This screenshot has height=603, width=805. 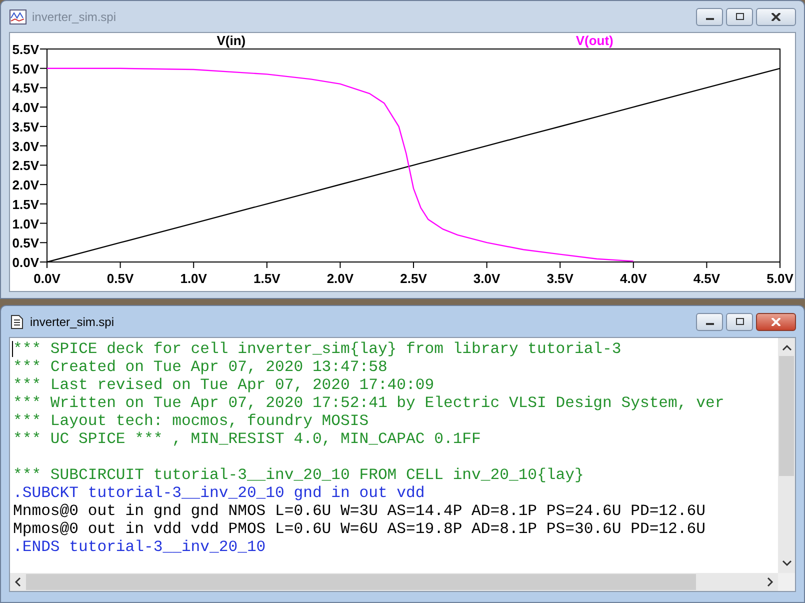 I want to click on legend-label: V(out), so click(x=595, y=40).